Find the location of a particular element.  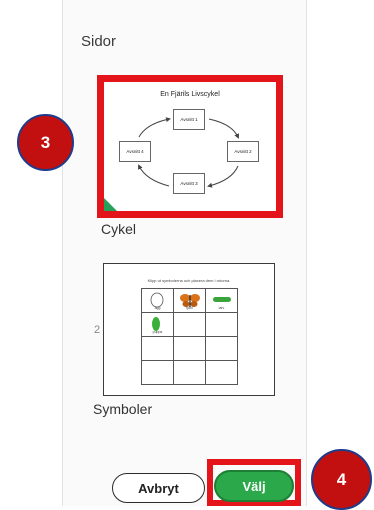

grid-cell-butterfly: fjäril is located at coordinates (190, 301).